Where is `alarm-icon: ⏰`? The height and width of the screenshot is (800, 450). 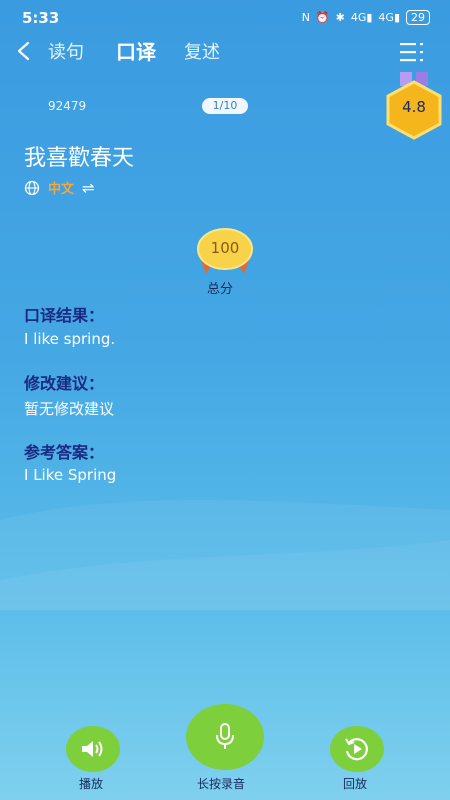 alarm-icon: ⏰ is located at coordinates (322, 17).